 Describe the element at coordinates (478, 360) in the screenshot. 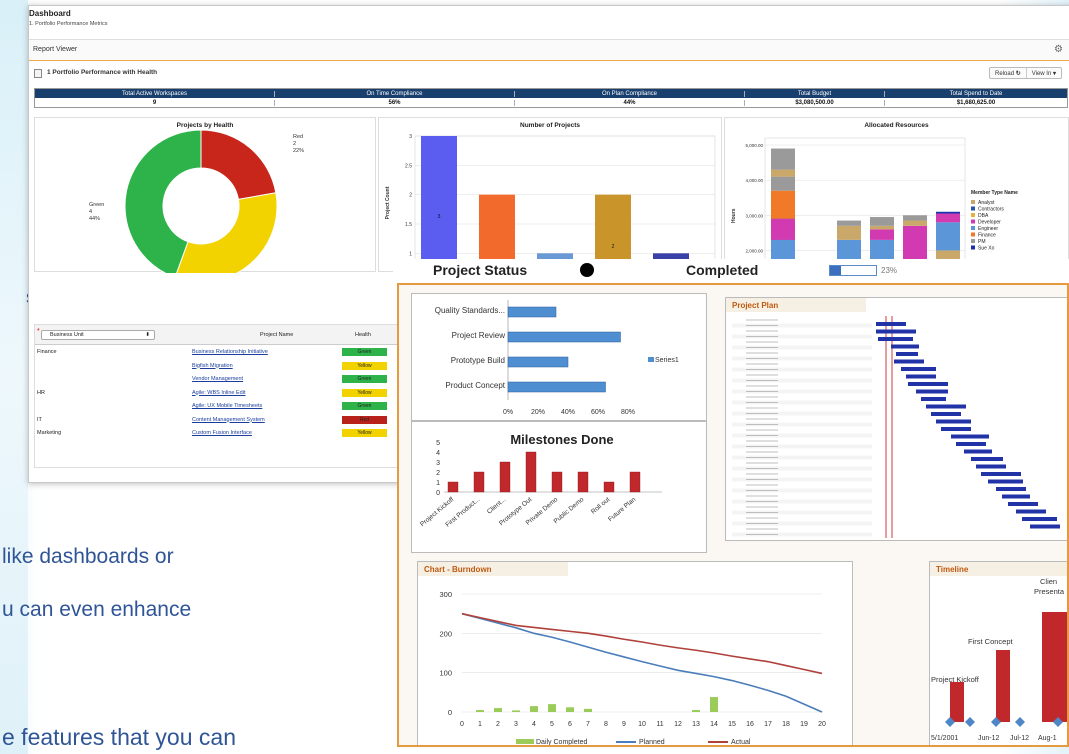

I see `category-label: Prototype Build` at that location.